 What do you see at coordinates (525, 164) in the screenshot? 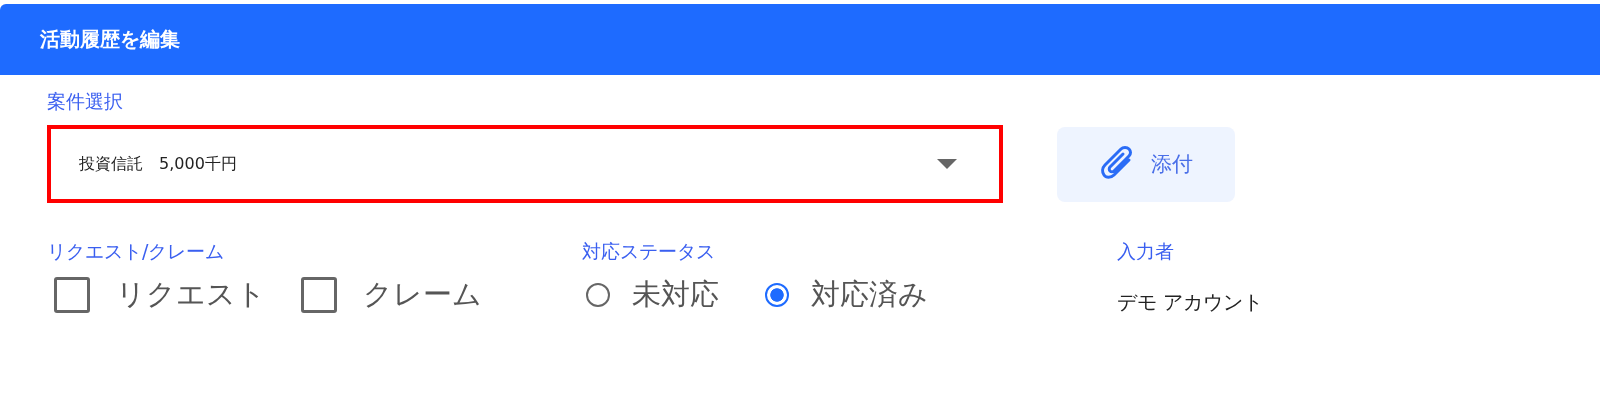
I see `select-field: 投資信託 5,000千円` at bounding box center [525, 164].